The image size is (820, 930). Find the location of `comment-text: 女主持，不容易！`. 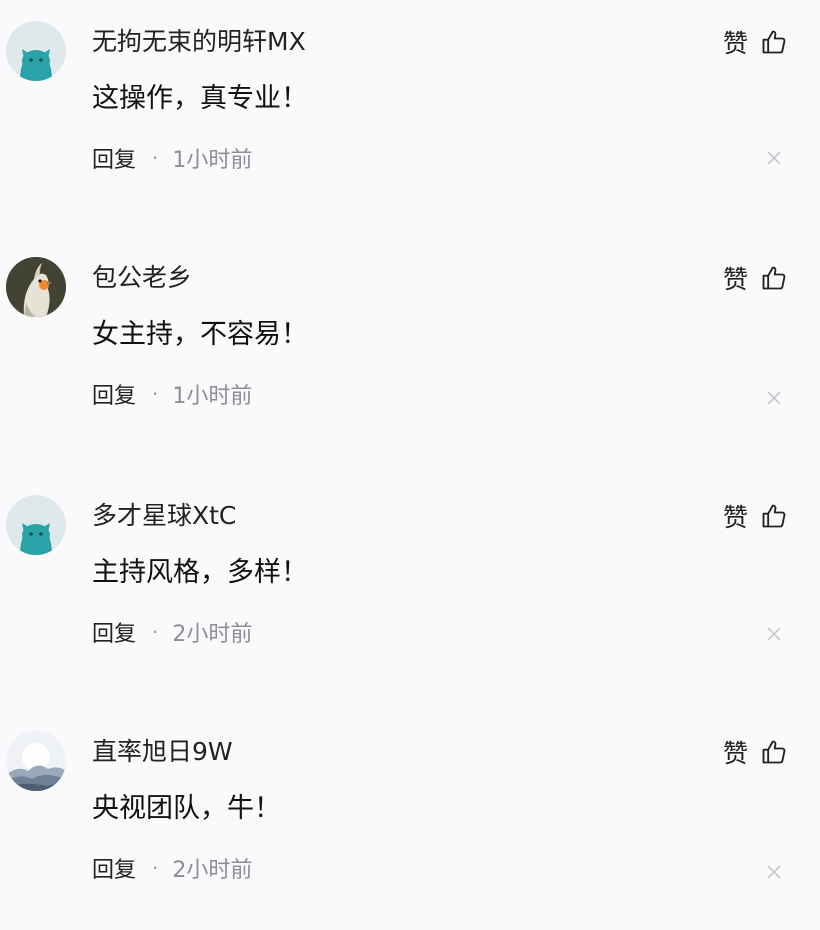

comment-text: 女主持，不容易！ is located at coordinates (200, 334).